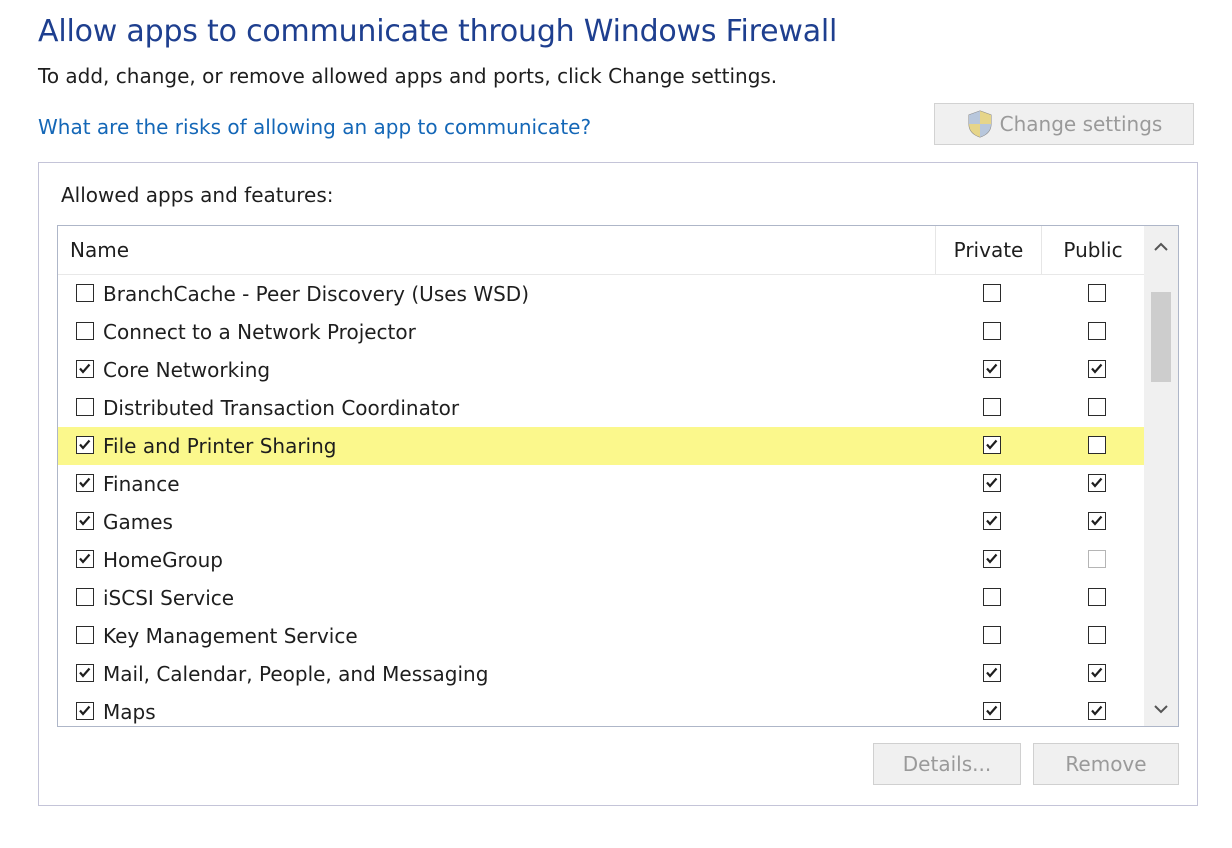 This screenshot has width=1232, height=848. Describe the element at coordinates (296, 674) in the screenshot. I see `app-name-label: Mail, Calendar, People, and Messaging` at that location.